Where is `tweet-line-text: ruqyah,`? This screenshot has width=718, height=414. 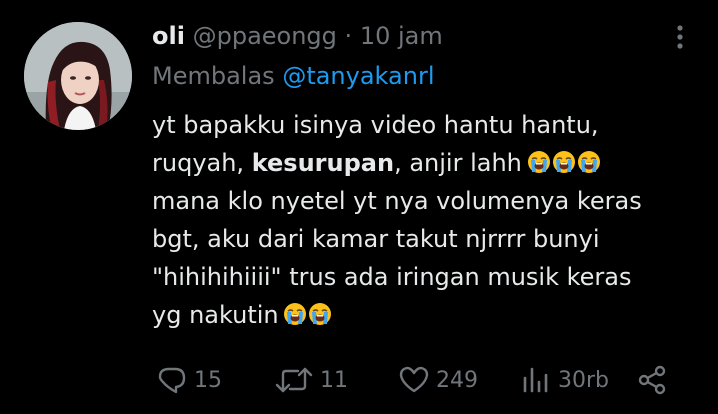 tweet-line-text: ruqyah, is located at coordinates (202, 163).